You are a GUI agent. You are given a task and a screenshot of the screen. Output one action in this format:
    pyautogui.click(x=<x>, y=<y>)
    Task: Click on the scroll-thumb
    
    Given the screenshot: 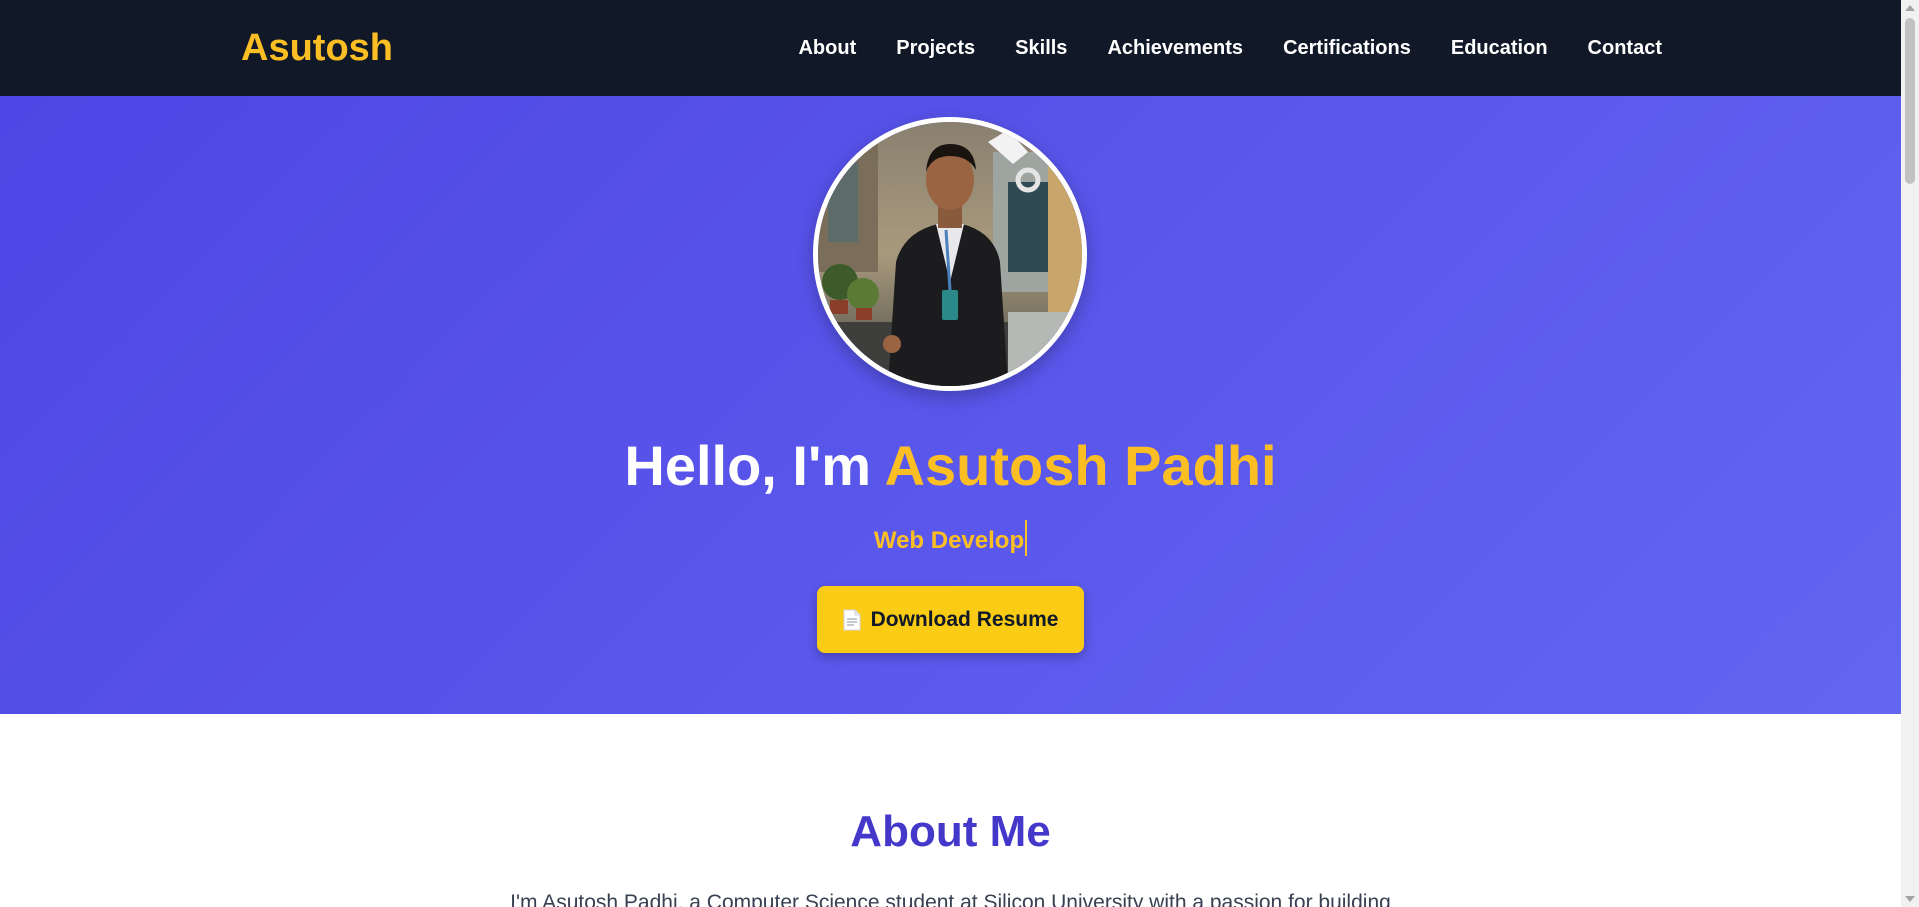 What is the action you would take?
    pyautogui.click(x=1910, y=101)
    